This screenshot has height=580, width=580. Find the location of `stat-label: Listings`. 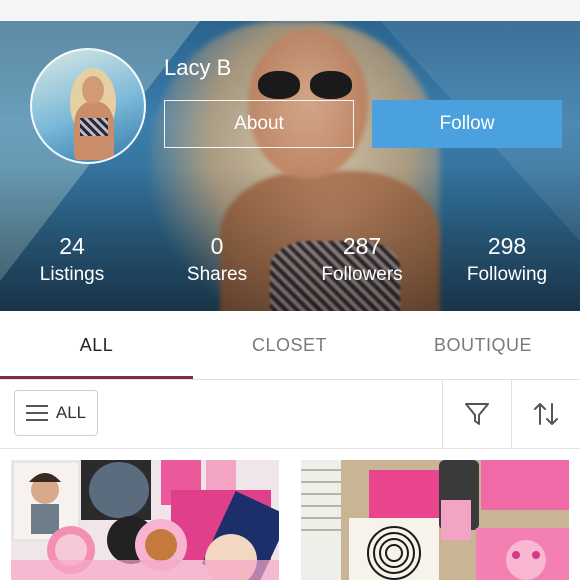

stat-label: Listings is located at coordinates (72, 274).